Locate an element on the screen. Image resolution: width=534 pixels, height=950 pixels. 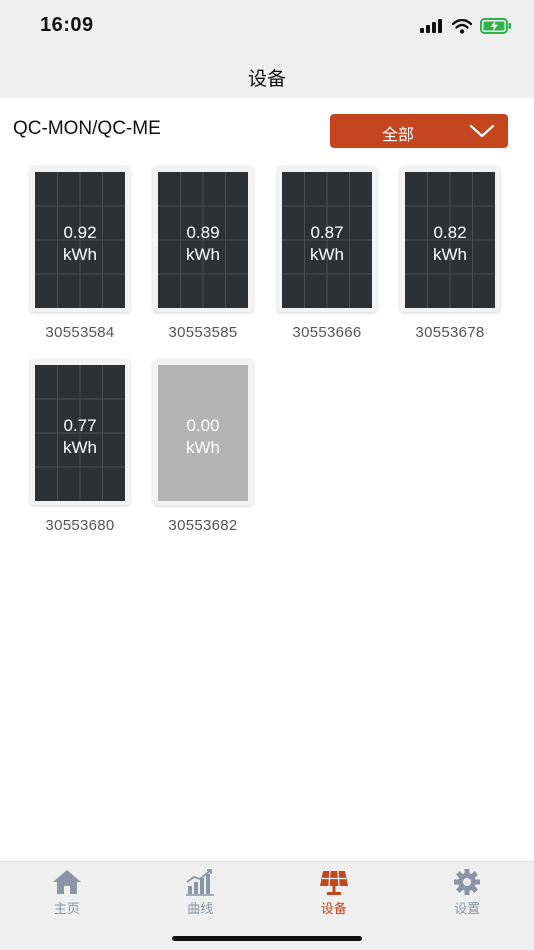
page-title: 设备 is located at coordinates (266, 79).